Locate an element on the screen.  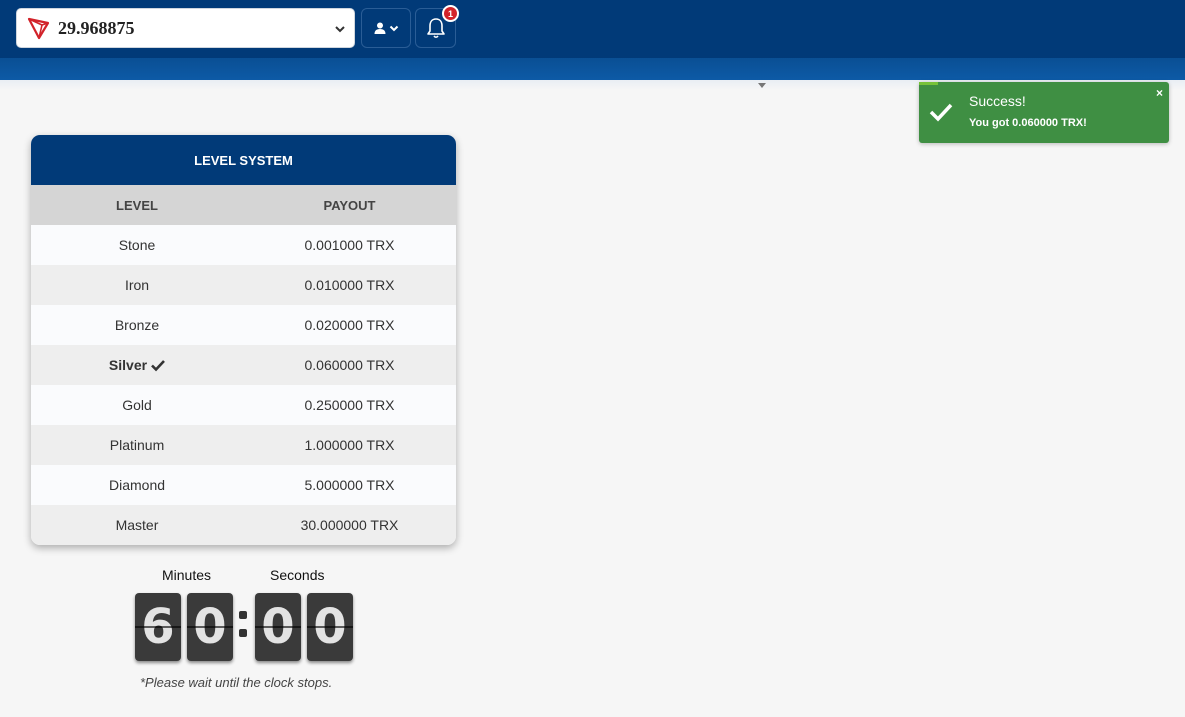
toast-title: Success! is located at coordinates (997, 101).